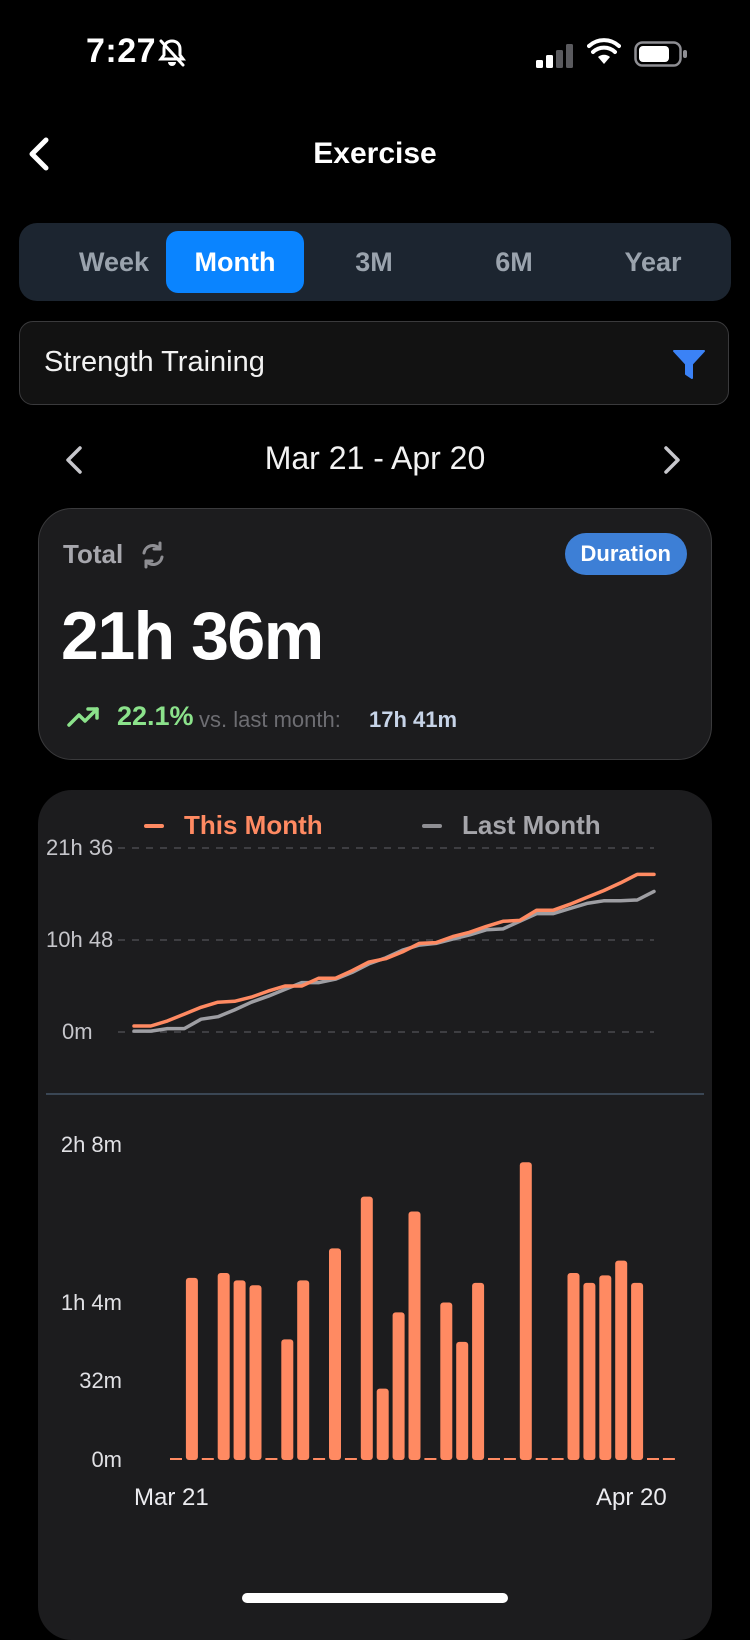 This screenshot has height=1640, width=750. Describe the element at coordinates (172, 53) in the screenshot. I see `silent-bell-icon` at that location.